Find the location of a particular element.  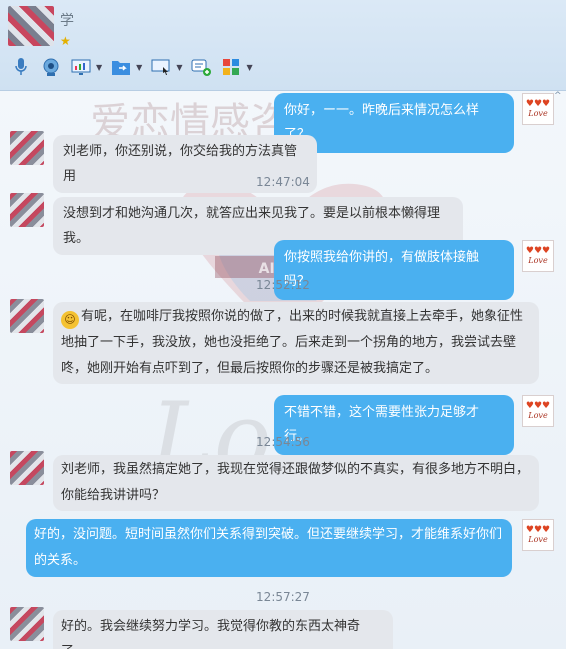

timestamp: 12:57:27 is located at coordinates (283, 597).